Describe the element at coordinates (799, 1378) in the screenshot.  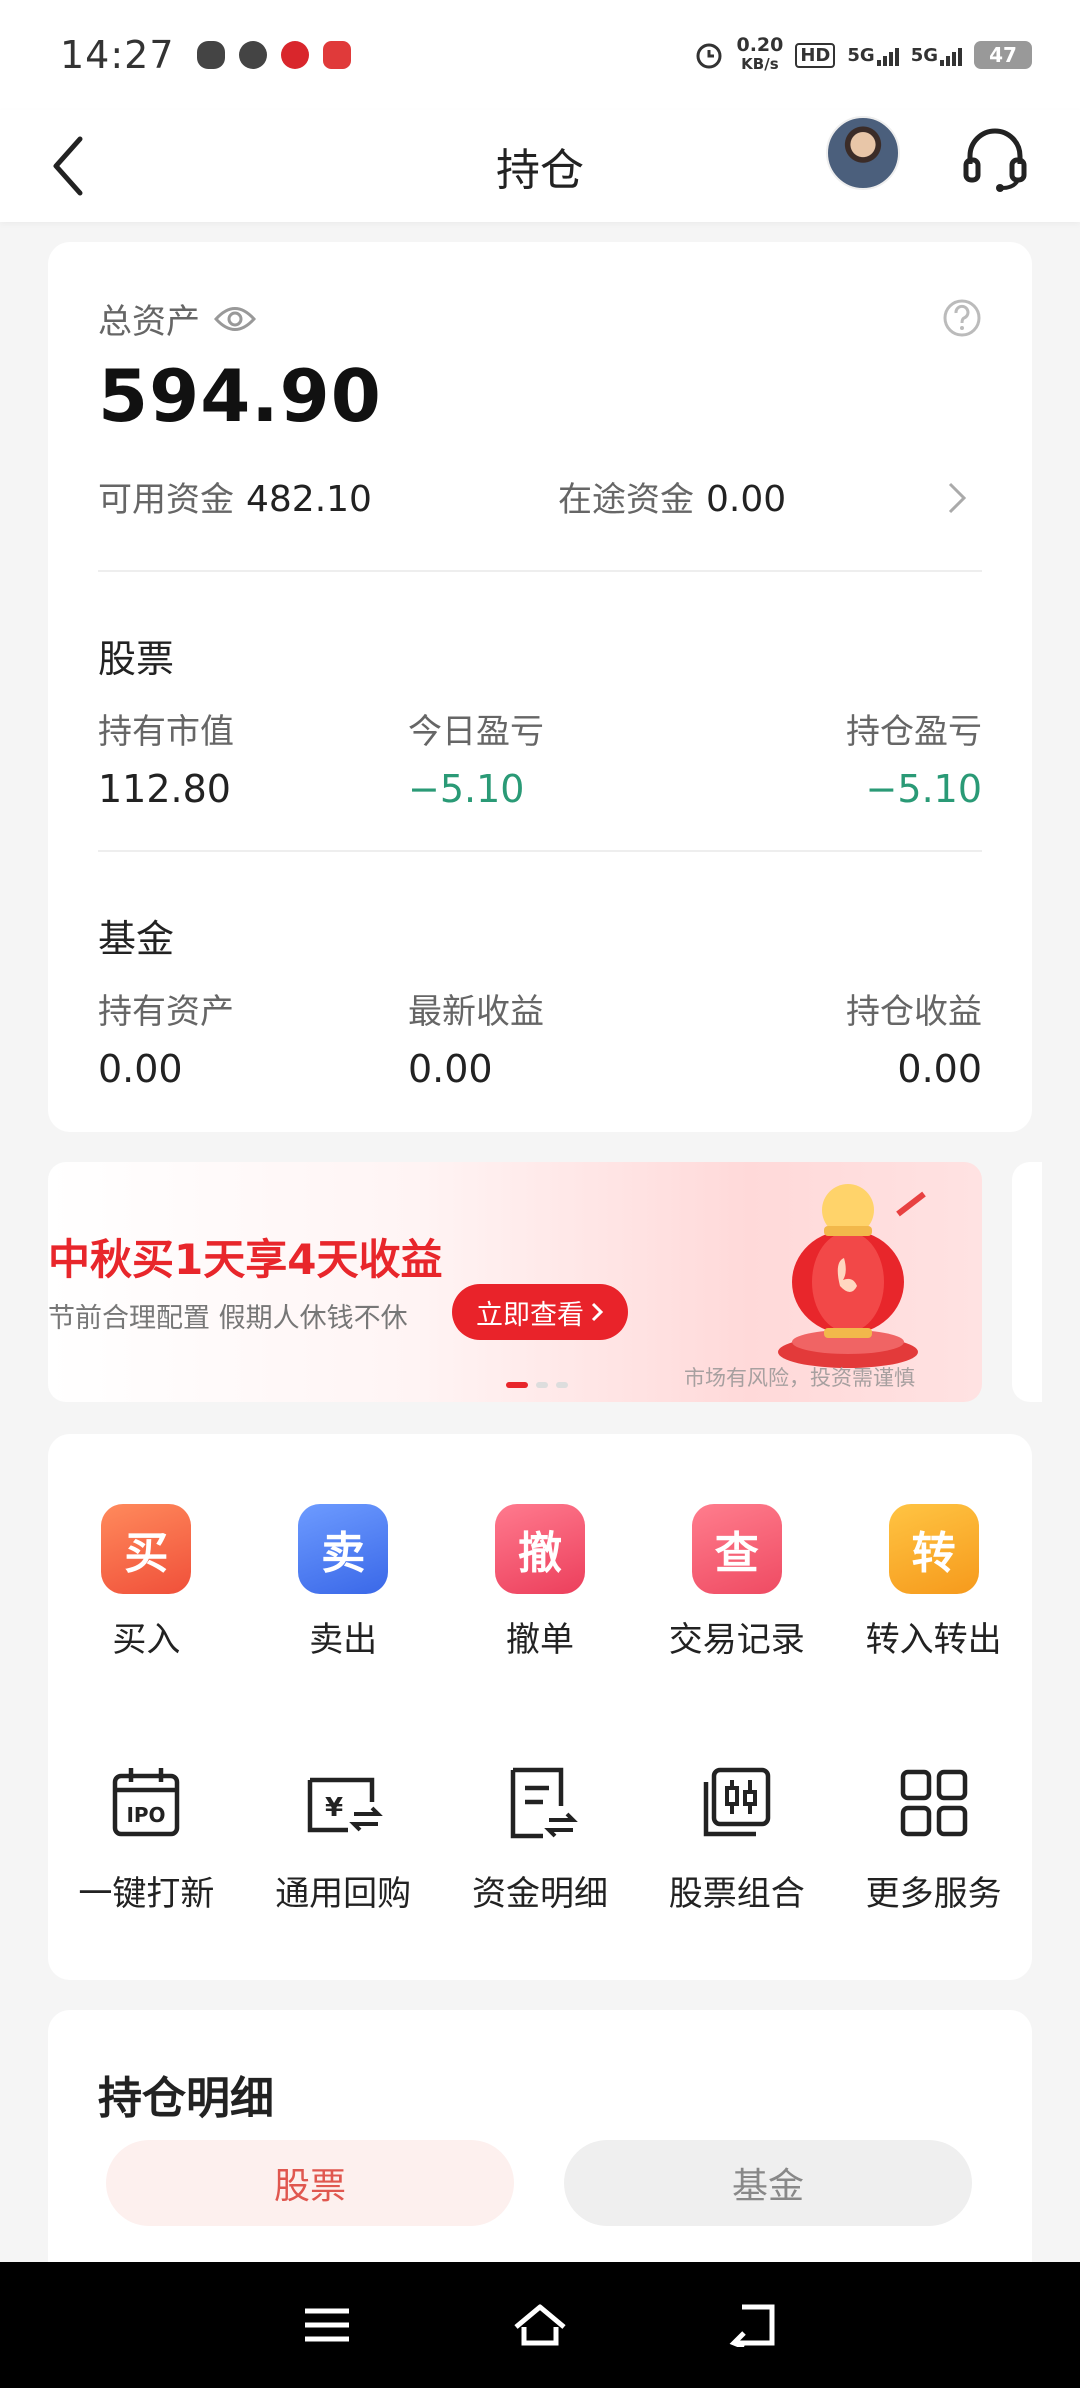
I see `risk-disclaimer: 市场有风险，投资需谨慎` at that location.